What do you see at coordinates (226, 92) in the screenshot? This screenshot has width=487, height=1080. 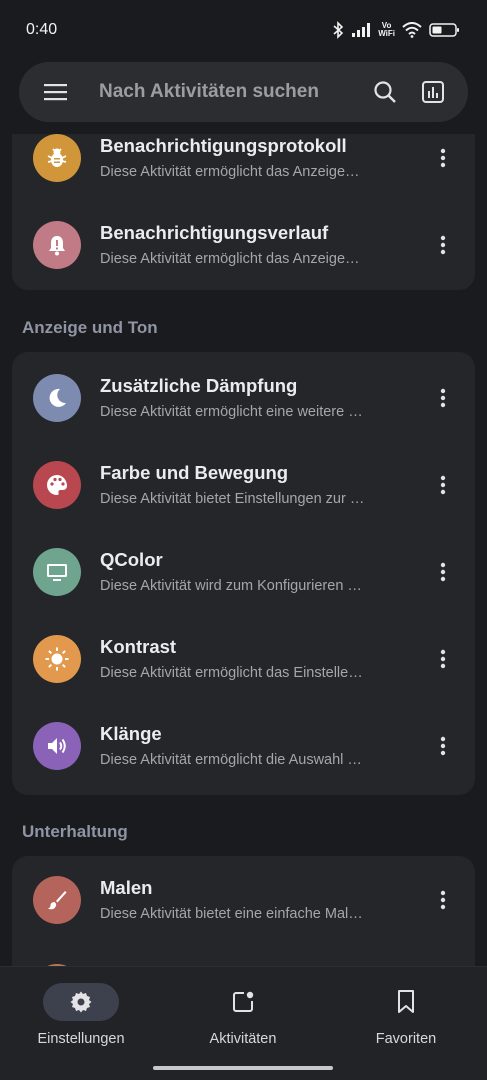 I see `search-input: Nach Aktivitäten suchen` at bounding box center [226, 92].